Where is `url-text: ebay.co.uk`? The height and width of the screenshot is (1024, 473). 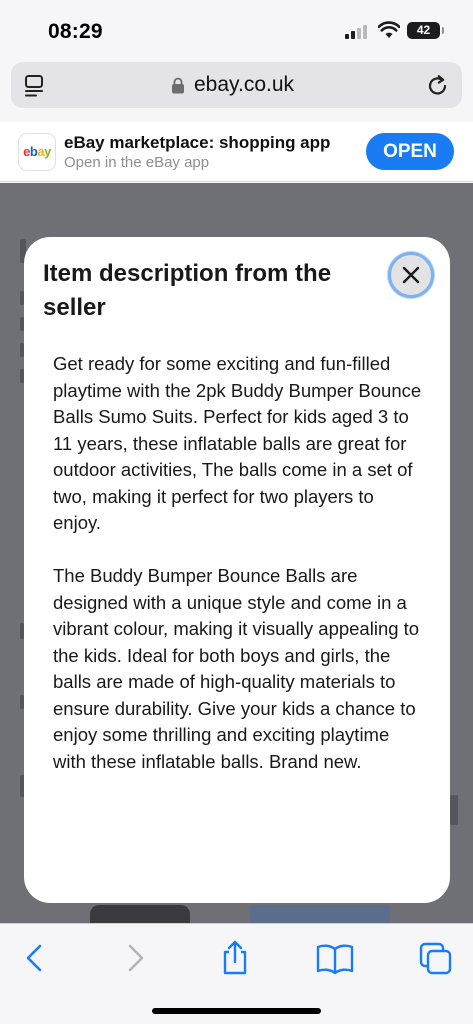 url-text: ebay.co.uk is located at coordinates (244, 85).